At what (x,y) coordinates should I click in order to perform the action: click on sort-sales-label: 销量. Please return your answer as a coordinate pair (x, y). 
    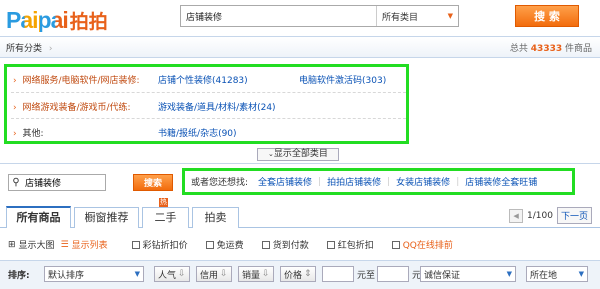
    Looking at the image, I should click on (251, 275).